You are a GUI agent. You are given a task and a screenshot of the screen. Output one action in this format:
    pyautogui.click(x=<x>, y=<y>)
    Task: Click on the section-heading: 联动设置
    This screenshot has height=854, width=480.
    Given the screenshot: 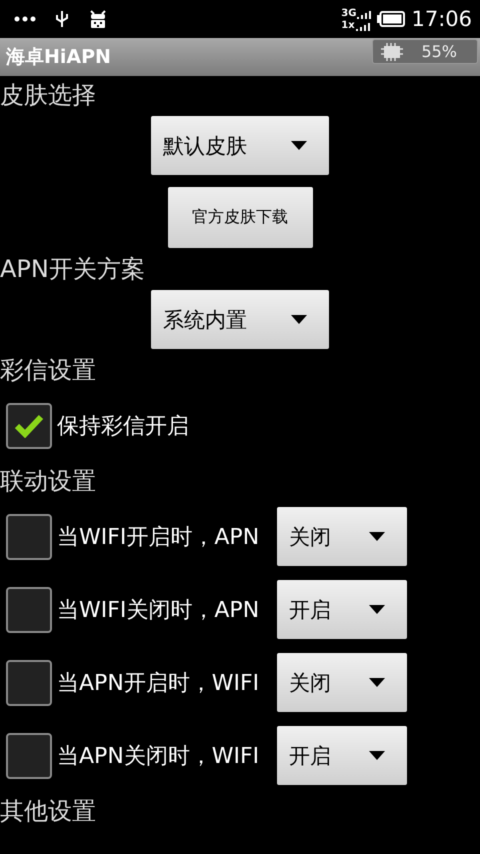 What is the action you would take?
    pyautogui.click(x=48, y=481)
    